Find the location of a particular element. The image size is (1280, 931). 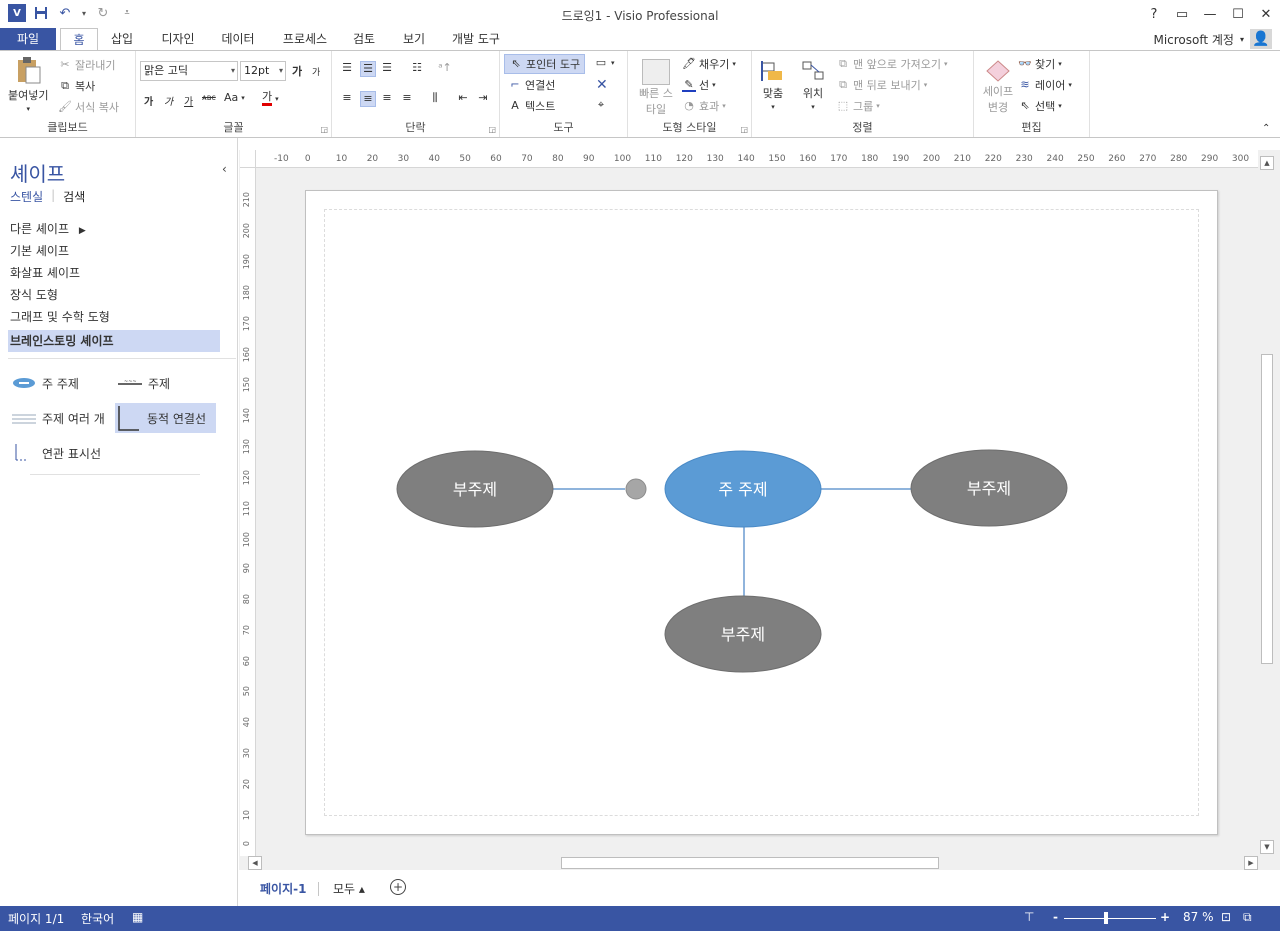

find-button: 👓 찾기 ▾ is located at coordinates (1040, 64).